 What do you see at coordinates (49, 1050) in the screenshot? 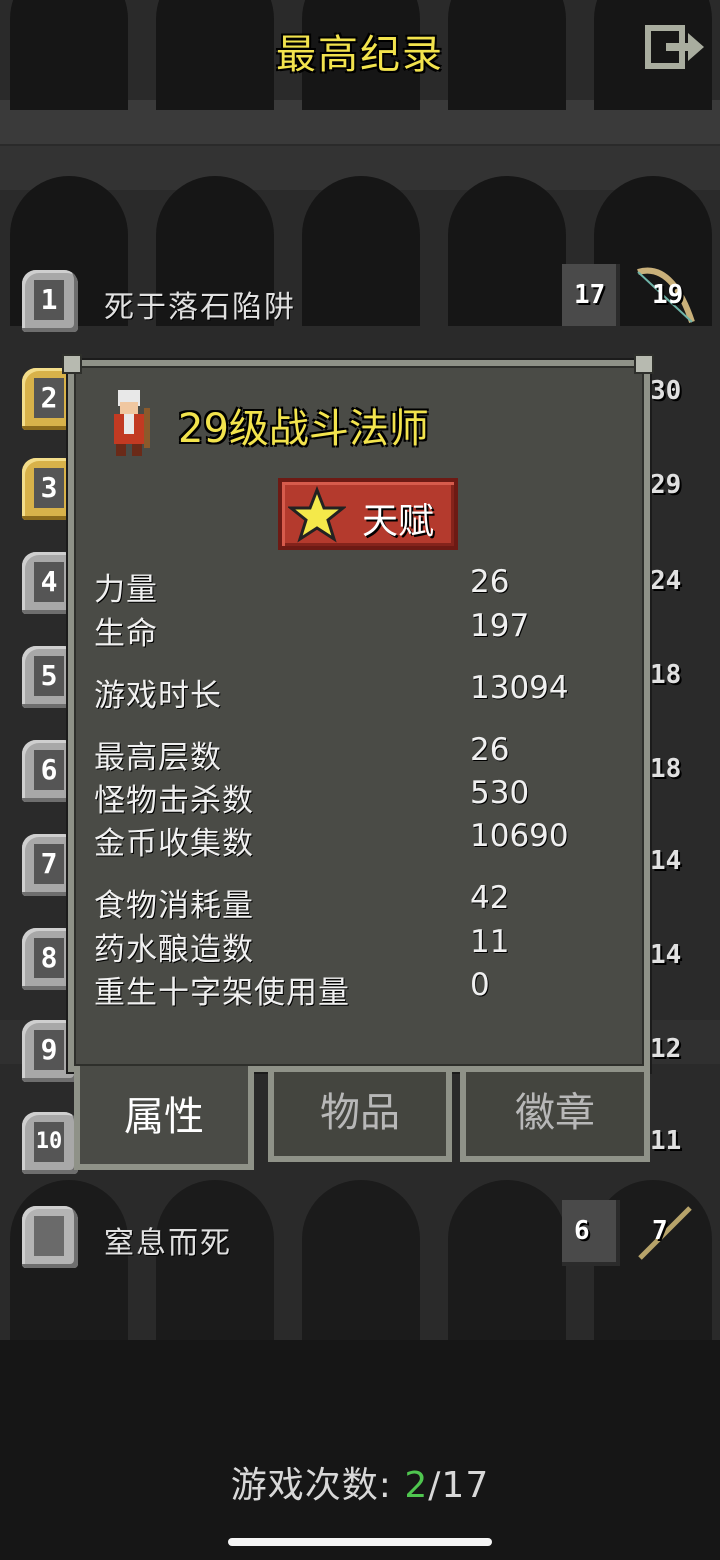
I see `record-rank: 9` at bounding box center [49, 1050].